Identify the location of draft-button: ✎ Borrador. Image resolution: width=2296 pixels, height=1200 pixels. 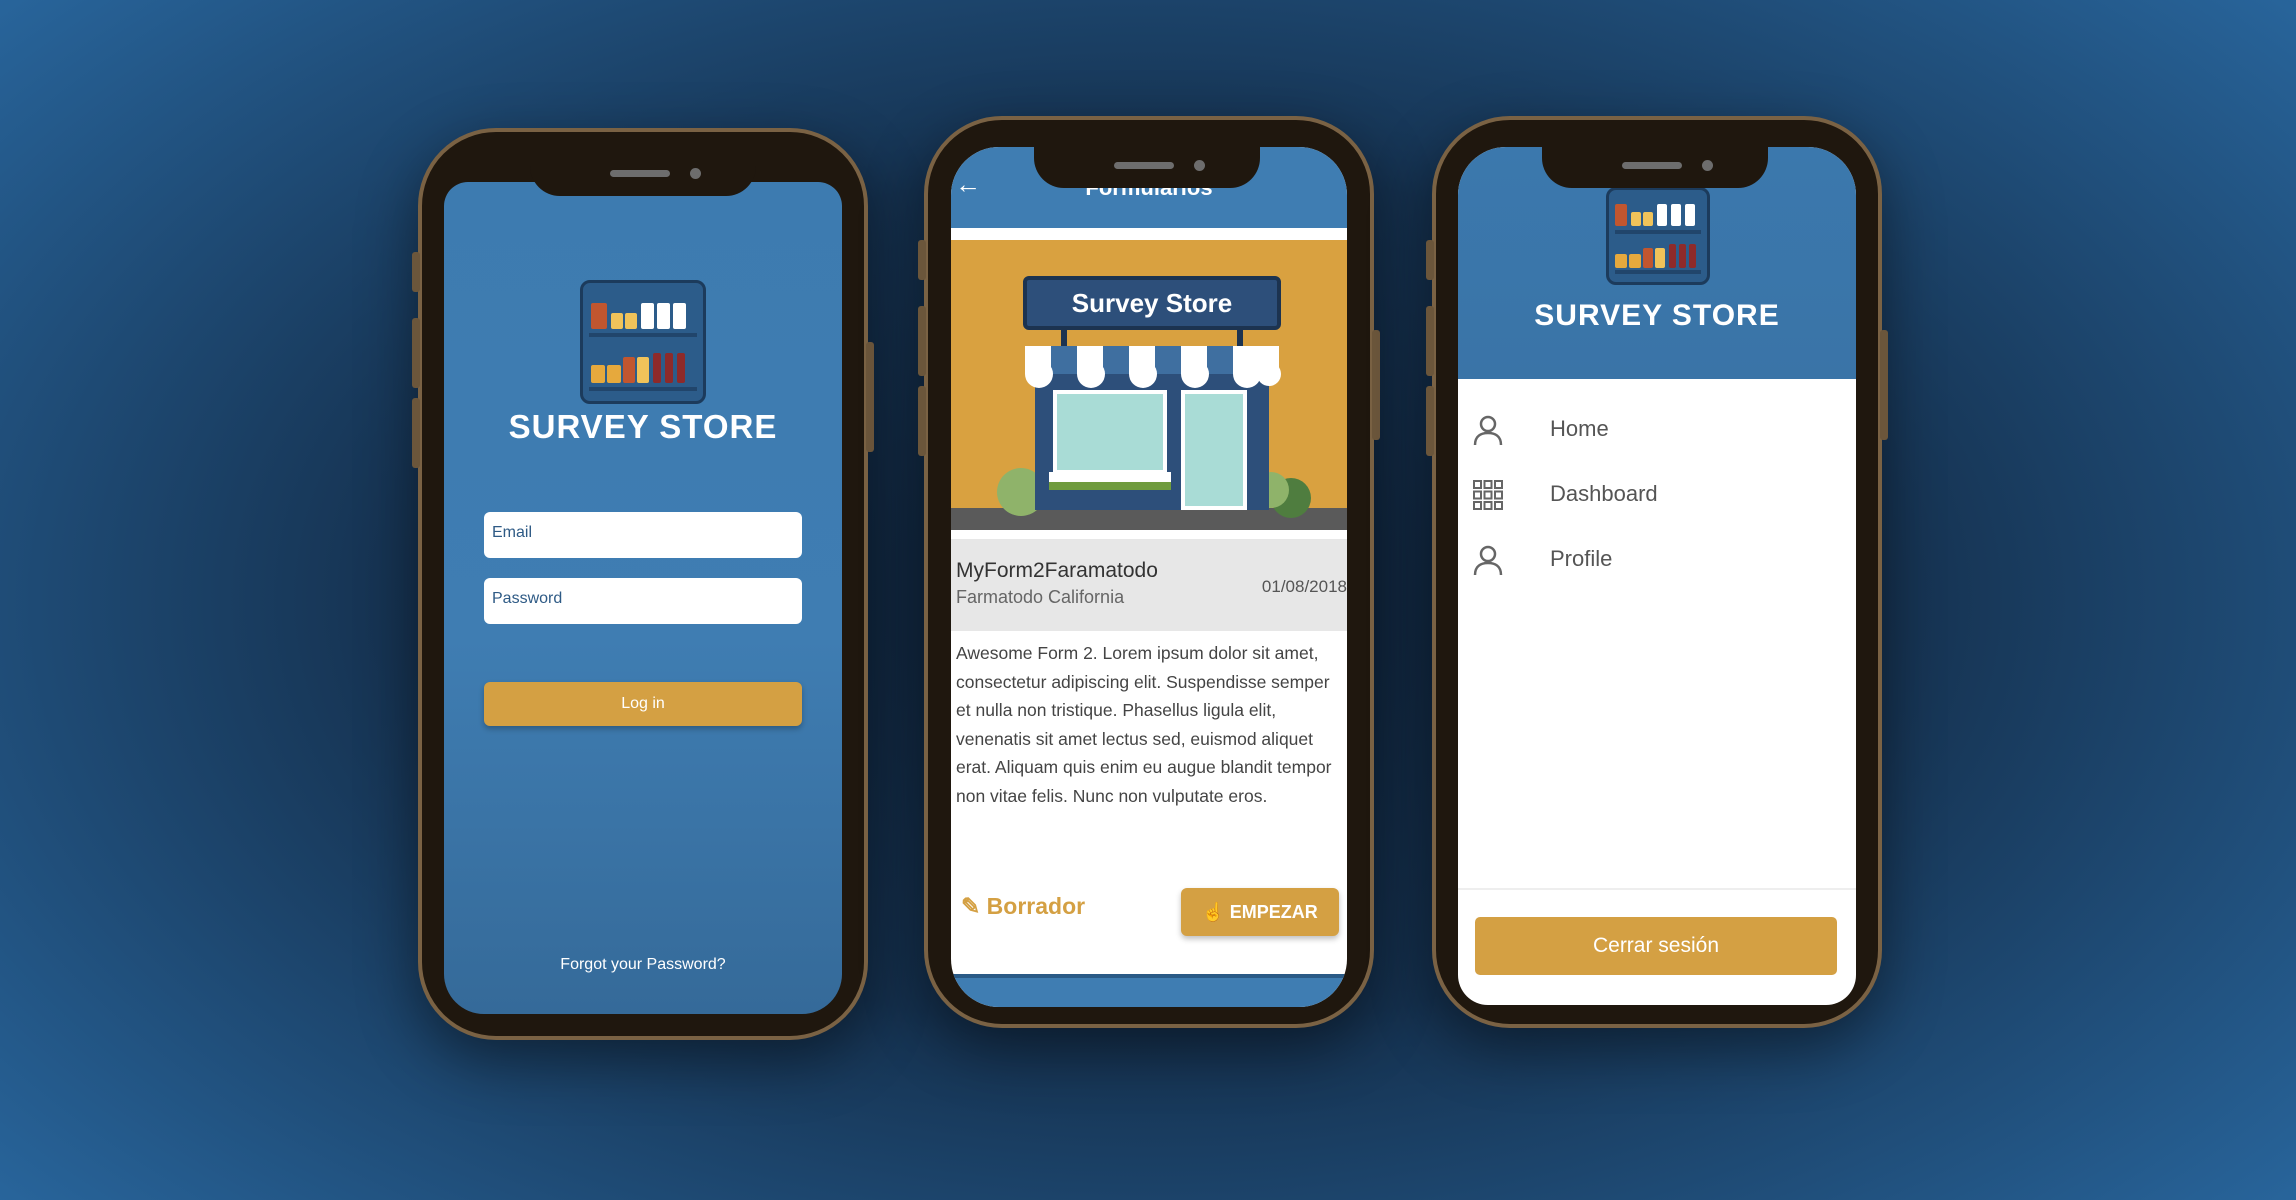
(1023, 906).